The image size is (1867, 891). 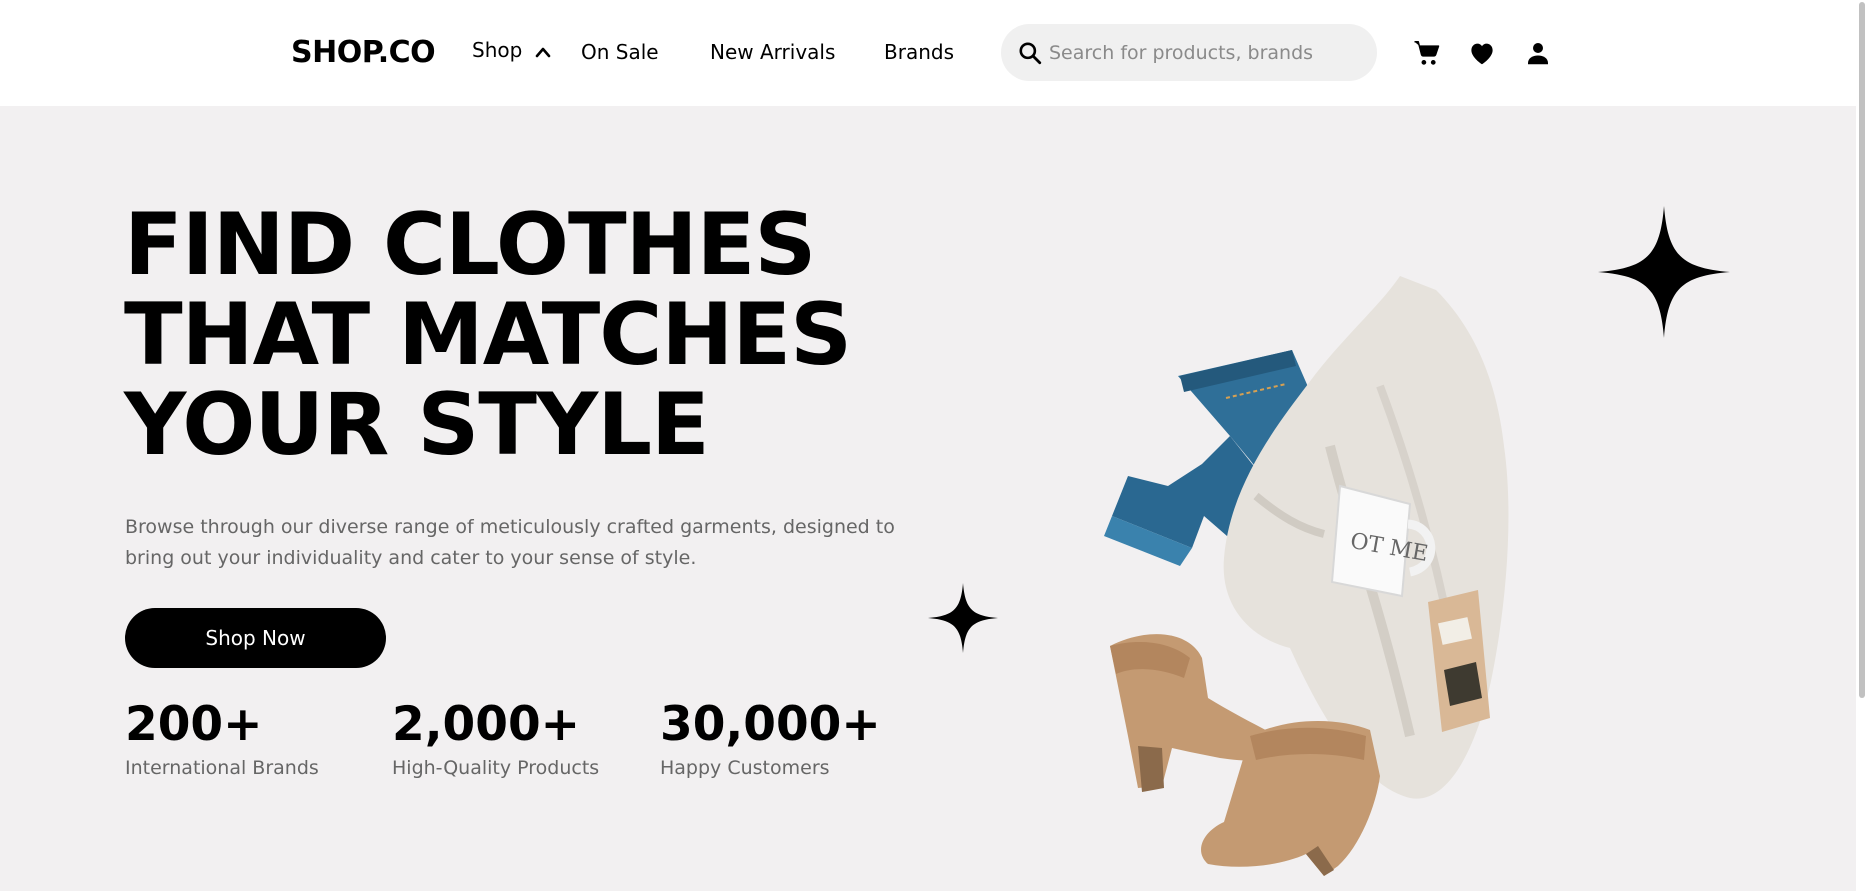 What do you see at coordinates (1030, 53) in the screenshot?
I see `search-icon` at bounding box center [1030, 53].